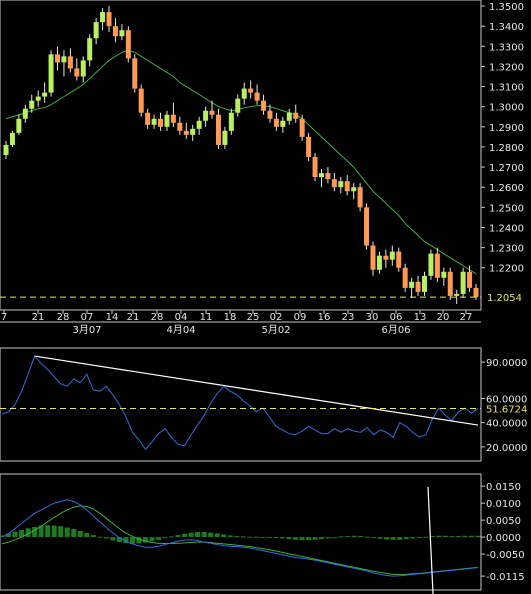 The width and height of the screenshot is (531, 594). What do you see at coordinates (348, 317) in the screenshot?
I see `day-label: 23` at bounding box center [348, 317].